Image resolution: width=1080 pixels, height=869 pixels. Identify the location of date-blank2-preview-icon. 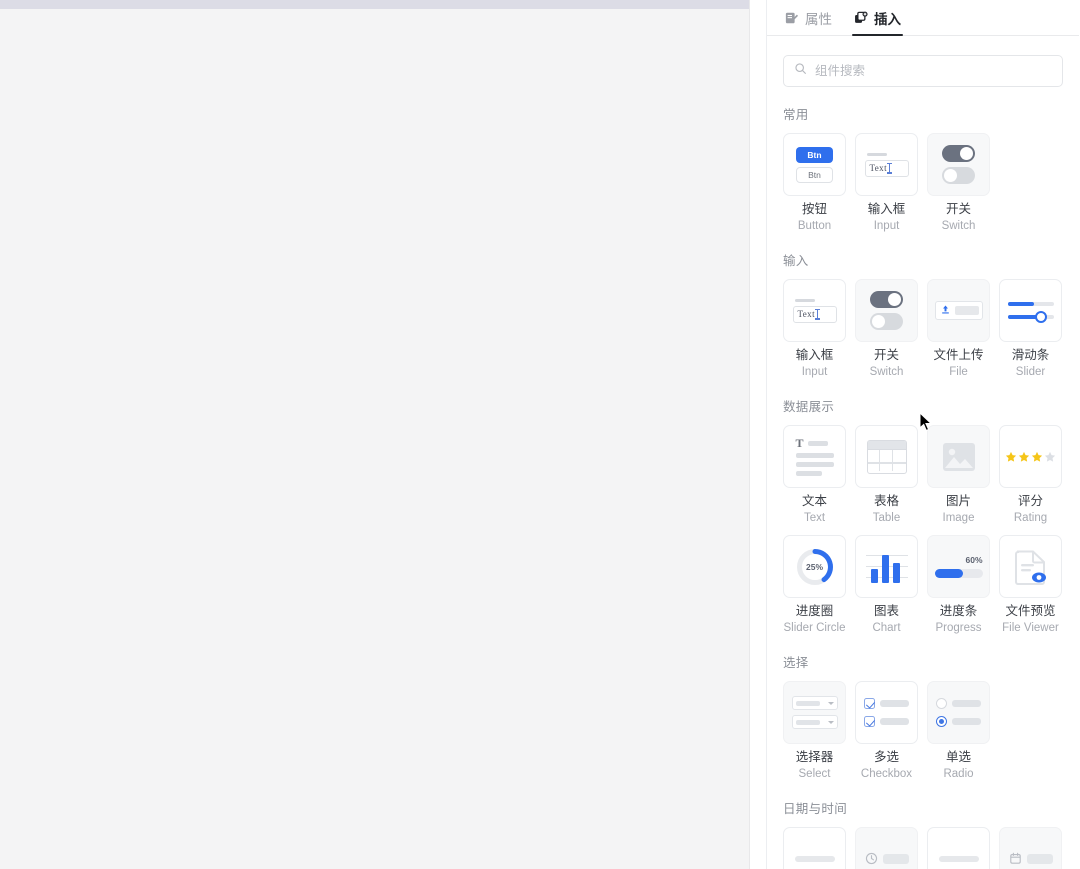
(958, 848).